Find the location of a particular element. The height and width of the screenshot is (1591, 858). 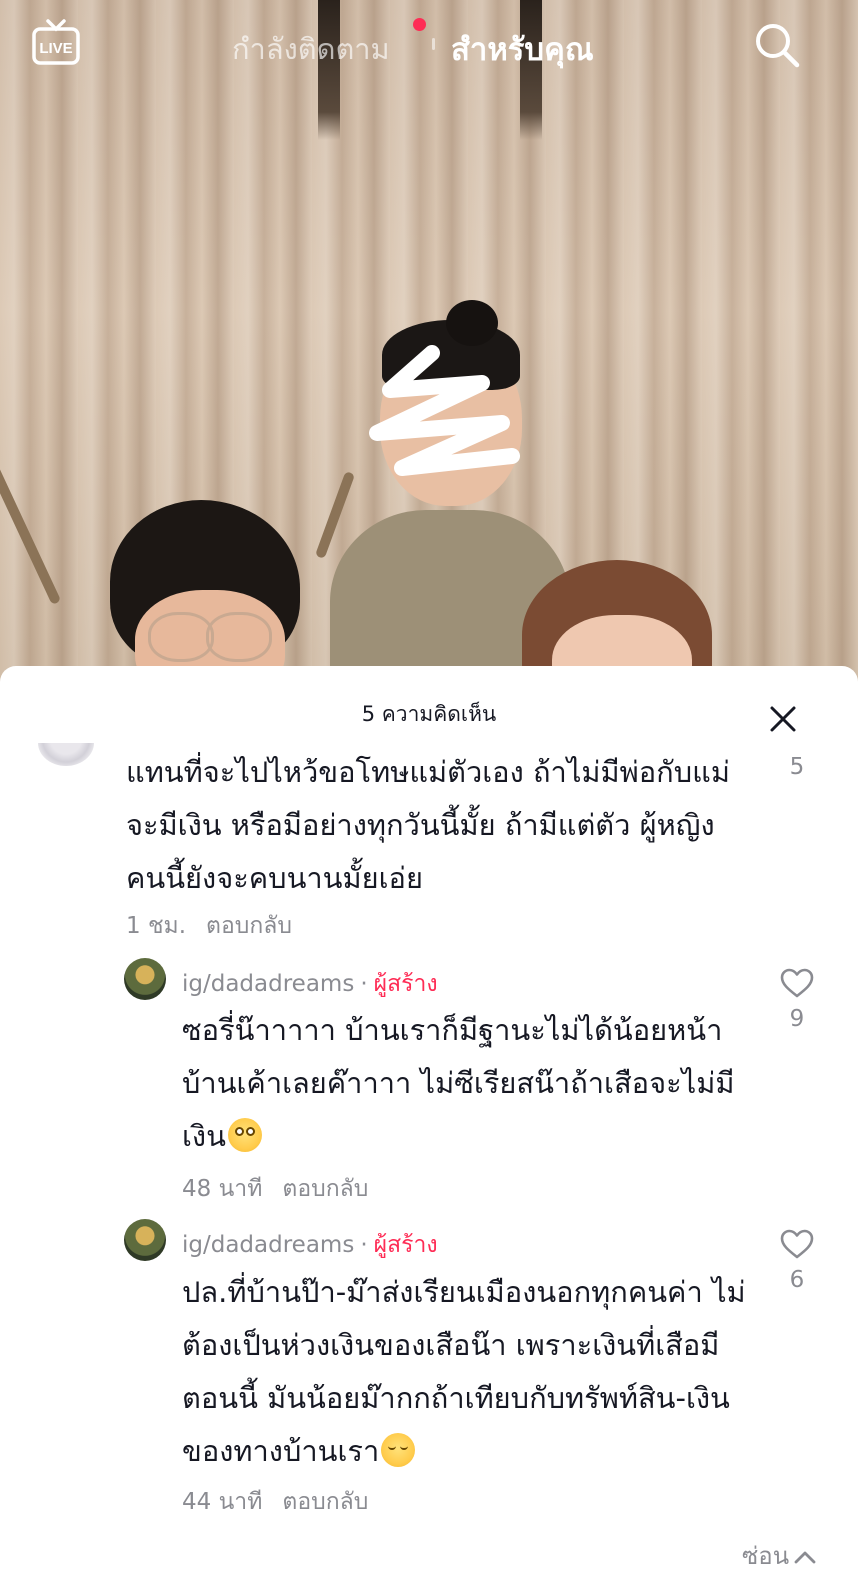

notification-dot is located at coordinates (419, 24).